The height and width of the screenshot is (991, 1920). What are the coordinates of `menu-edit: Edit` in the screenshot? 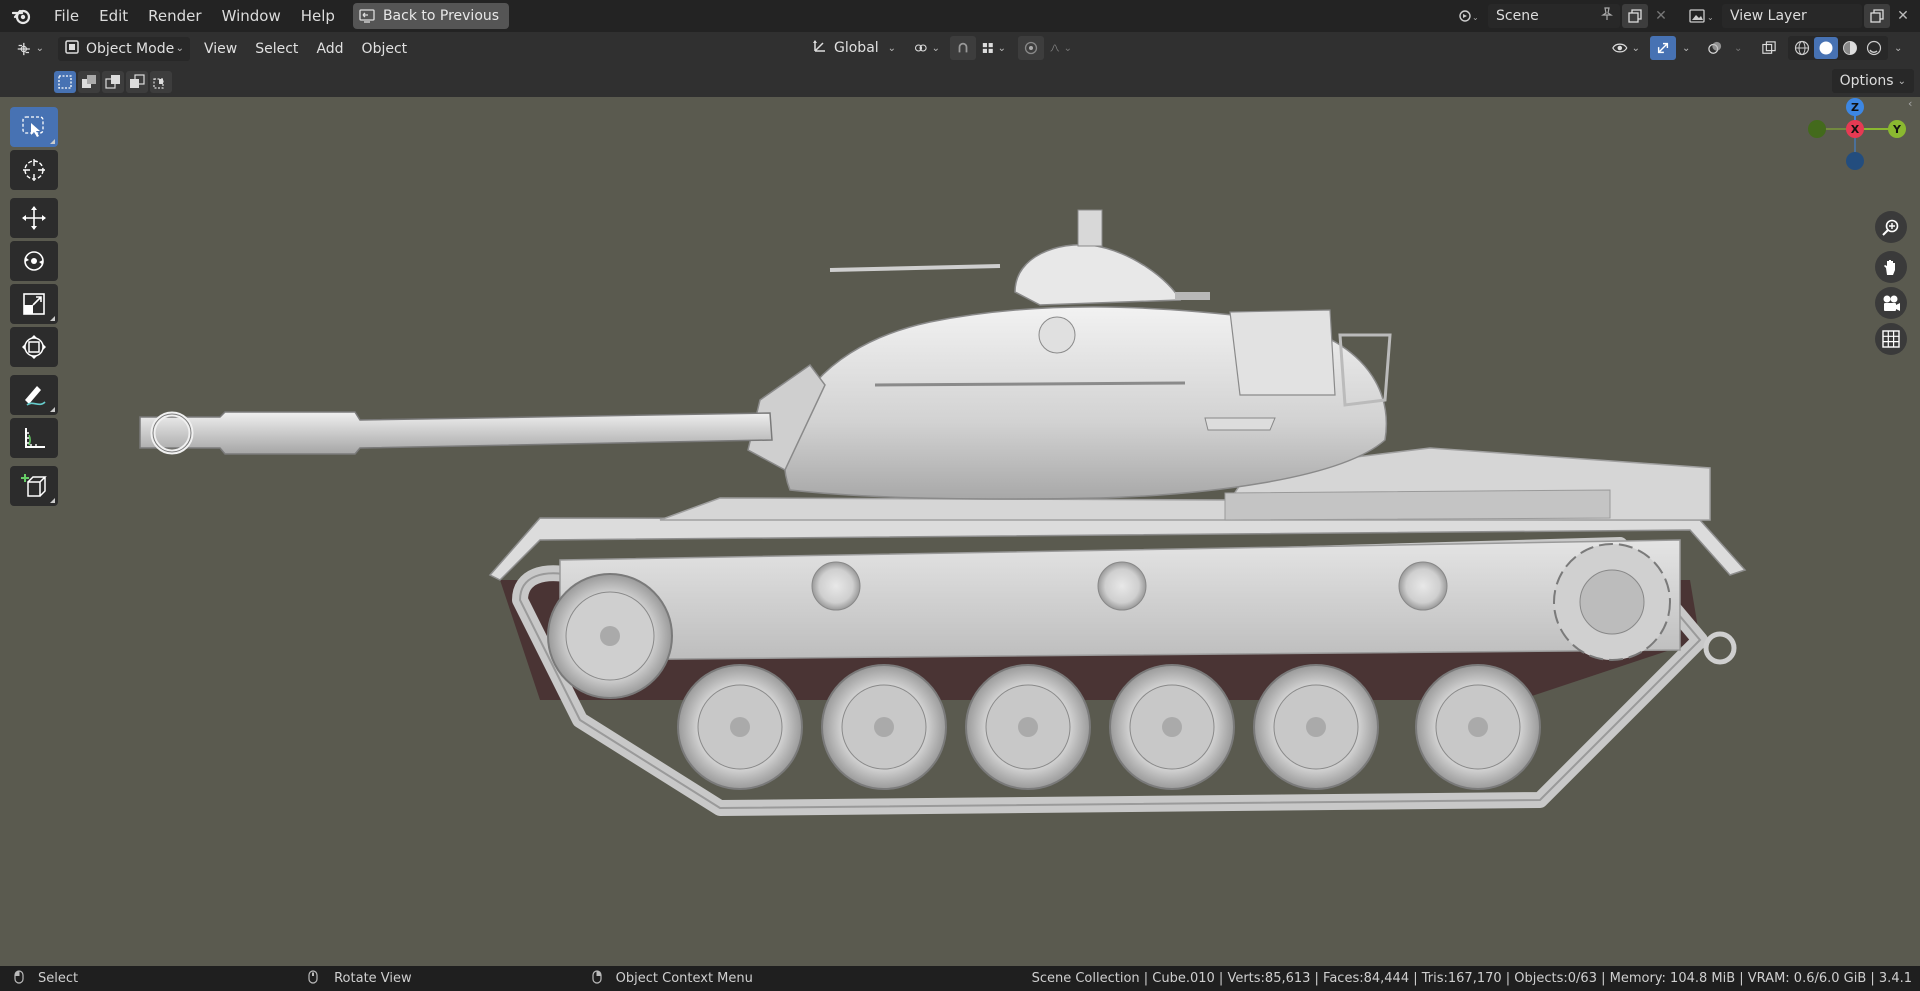 It's located at (113, 16).